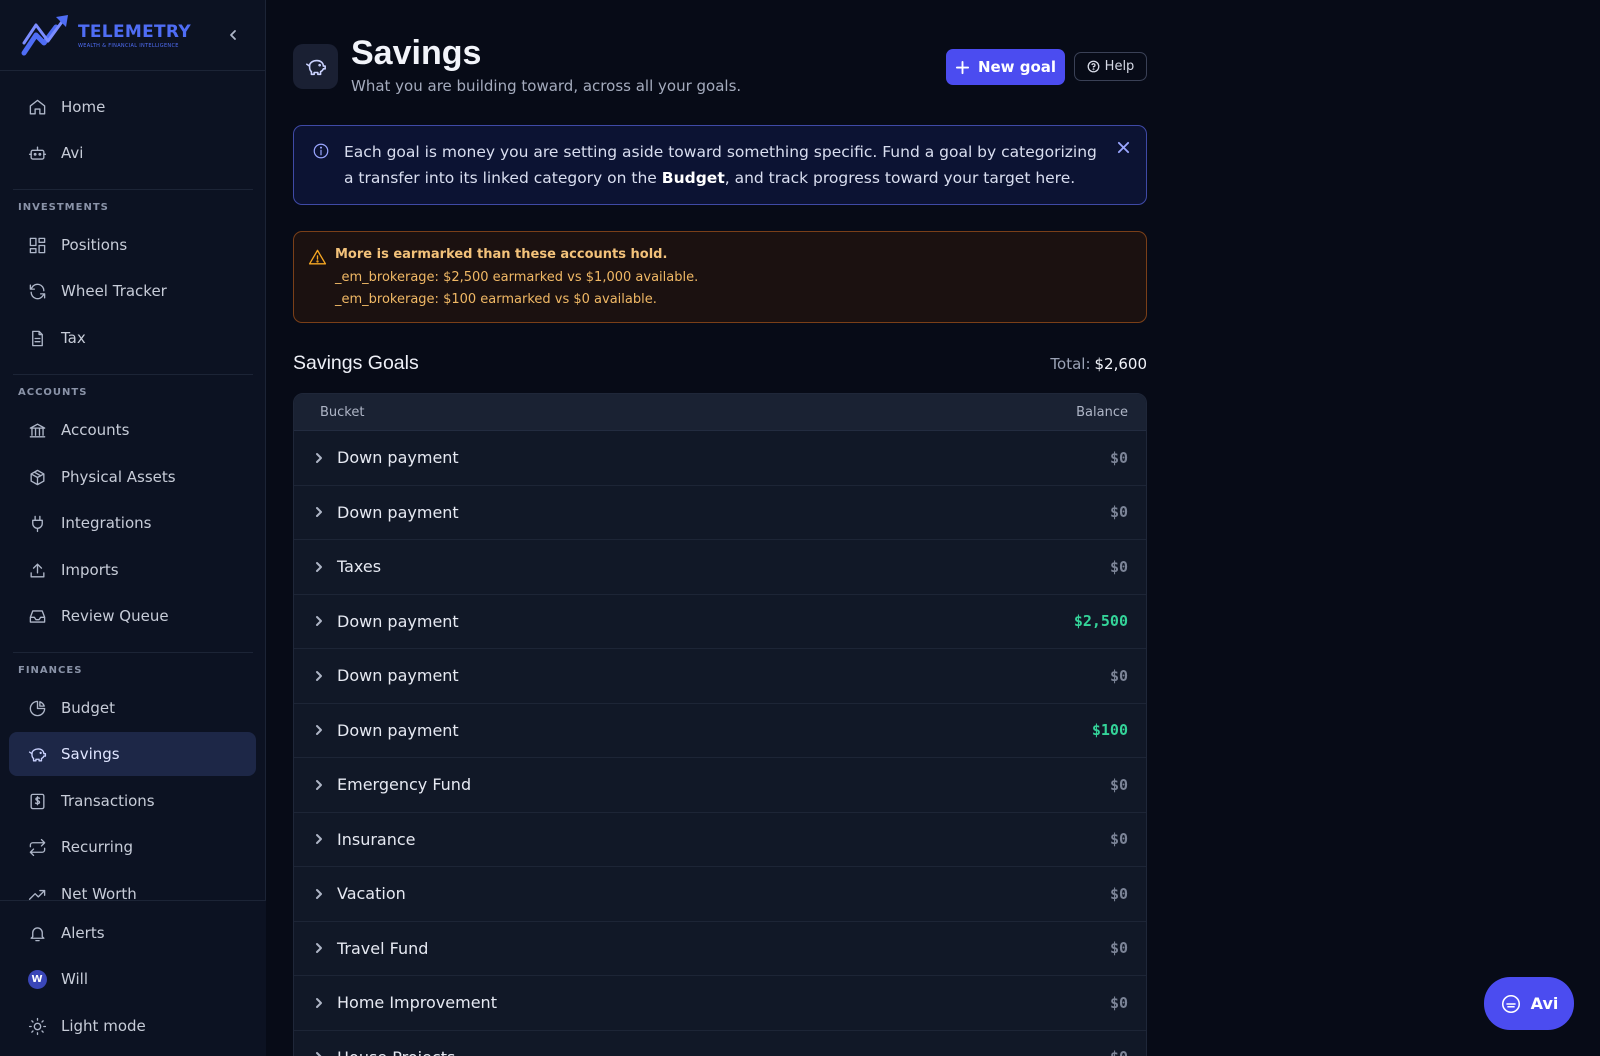 This screenshot has height=1056, width=1600. Describe the element at coordinates (132, 107) in the screenshot. I see `sidebar-item-home: Home` at that location.